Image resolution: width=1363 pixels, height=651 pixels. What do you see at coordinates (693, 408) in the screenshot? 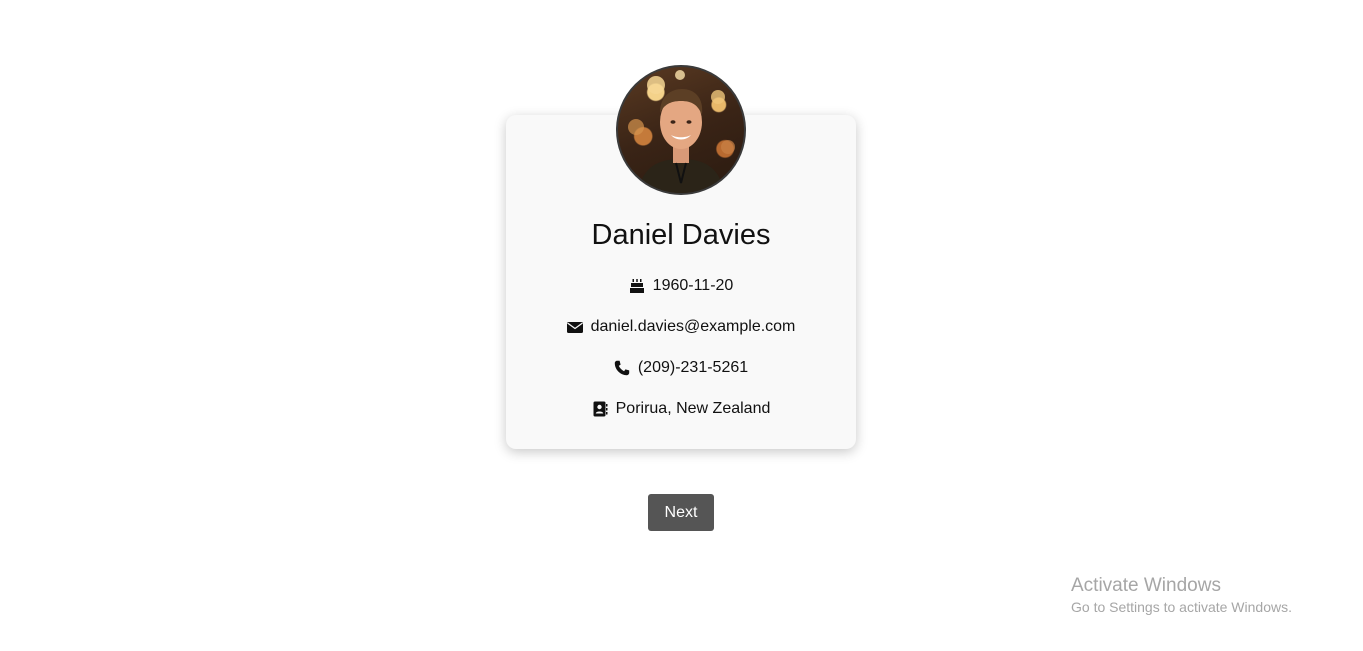
I see `location-text: Porirua, New Zealand` at bounding box center [693, 408].